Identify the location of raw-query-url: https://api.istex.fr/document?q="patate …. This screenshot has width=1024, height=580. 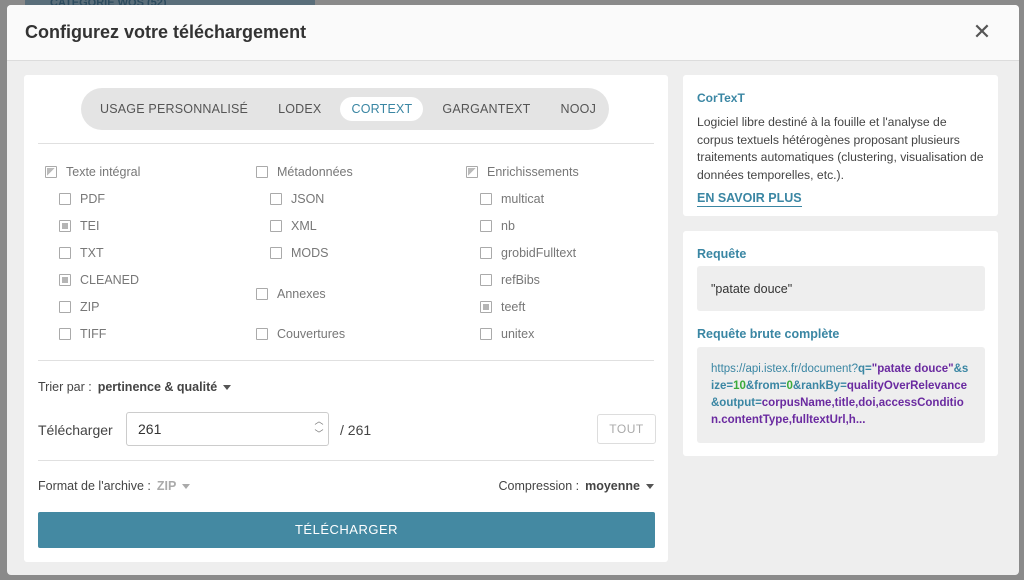
(841, 395).